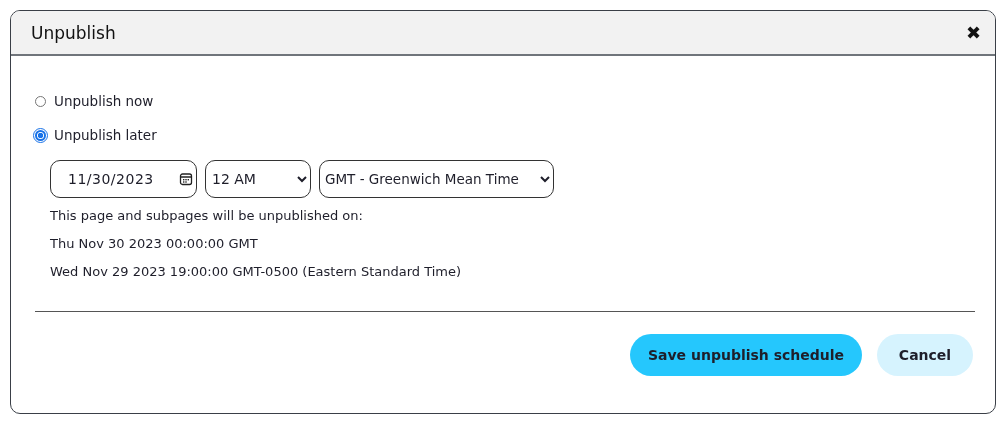 The width and height of the screenshot is (1006, 423). I want to click on schedule-text: This page and subpages will be unpublished on:, so click(207, 216).